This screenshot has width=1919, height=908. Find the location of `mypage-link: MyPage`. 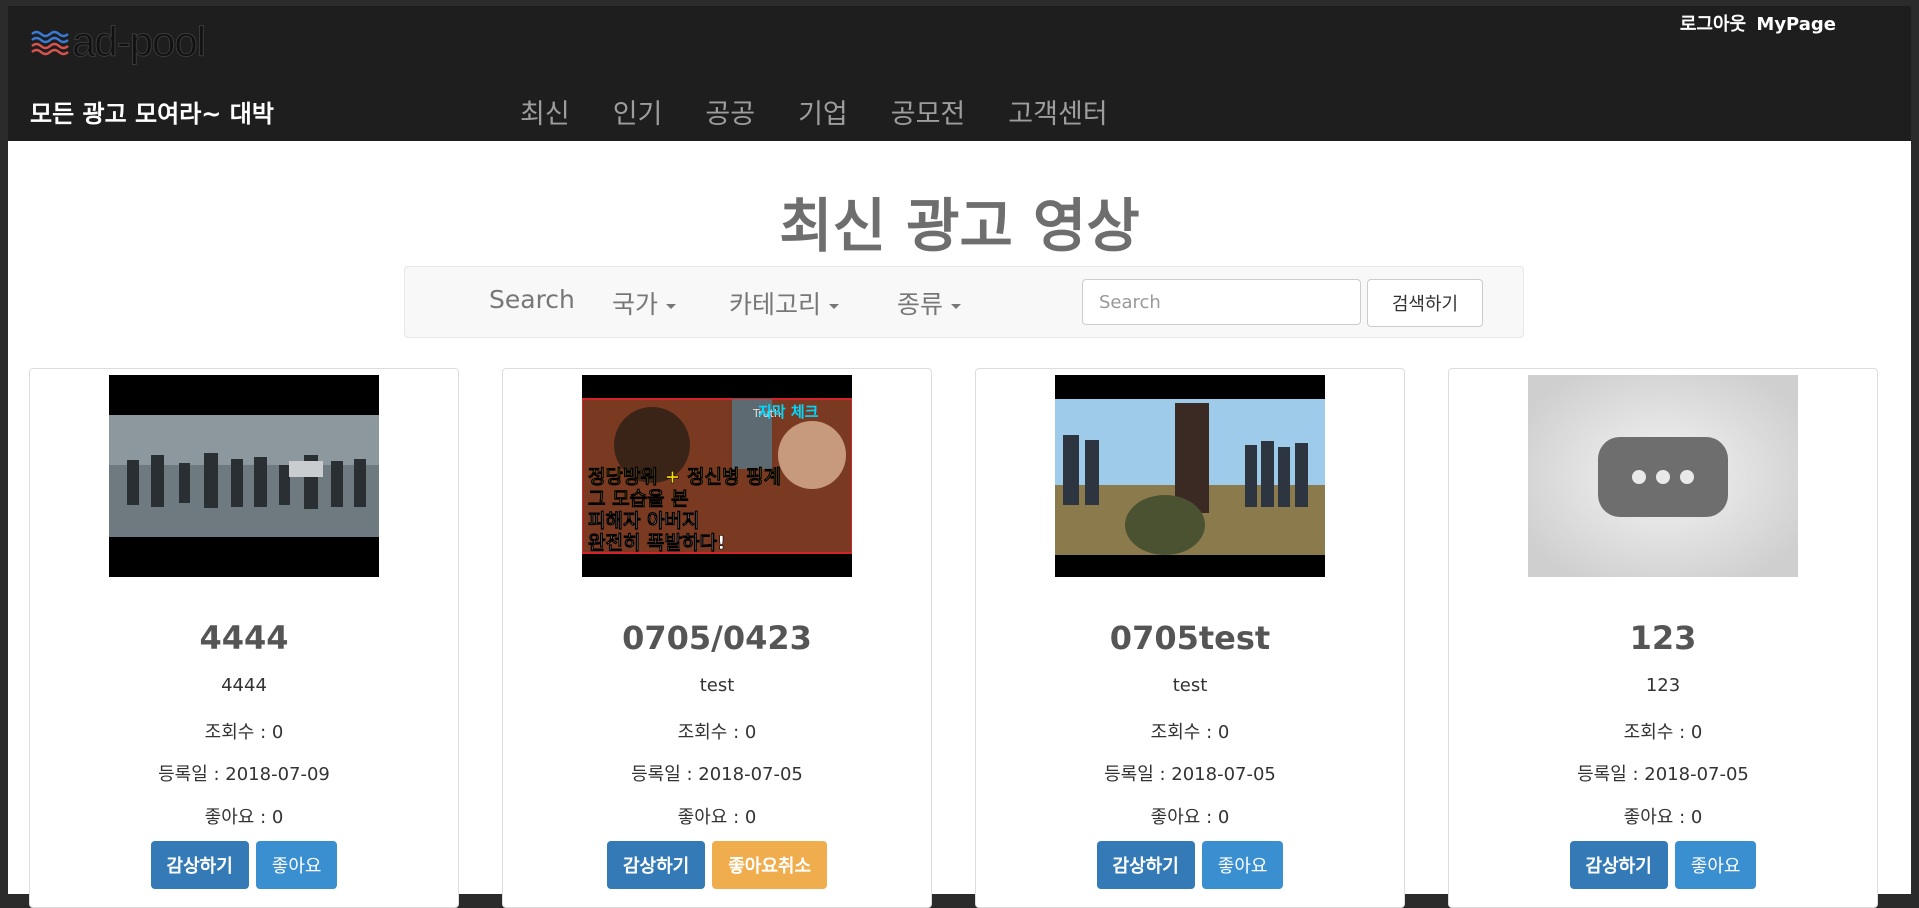

mypage-link: MyPage is located at coordinates (1796, 24).